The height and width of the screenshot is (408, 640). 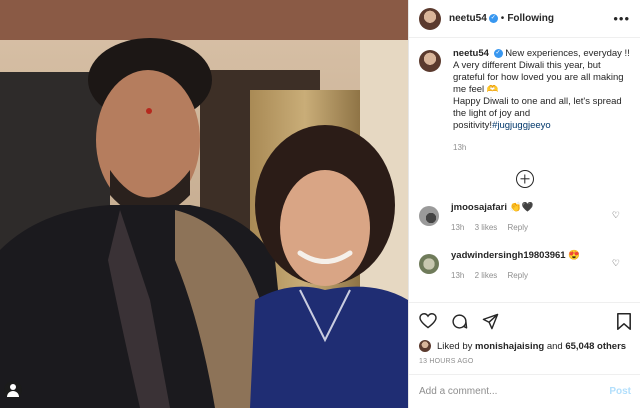 What do you see at coordinates (574, 255) in the screenshot?
I see `comment-text: 😍` at bounding box center [574, 255].